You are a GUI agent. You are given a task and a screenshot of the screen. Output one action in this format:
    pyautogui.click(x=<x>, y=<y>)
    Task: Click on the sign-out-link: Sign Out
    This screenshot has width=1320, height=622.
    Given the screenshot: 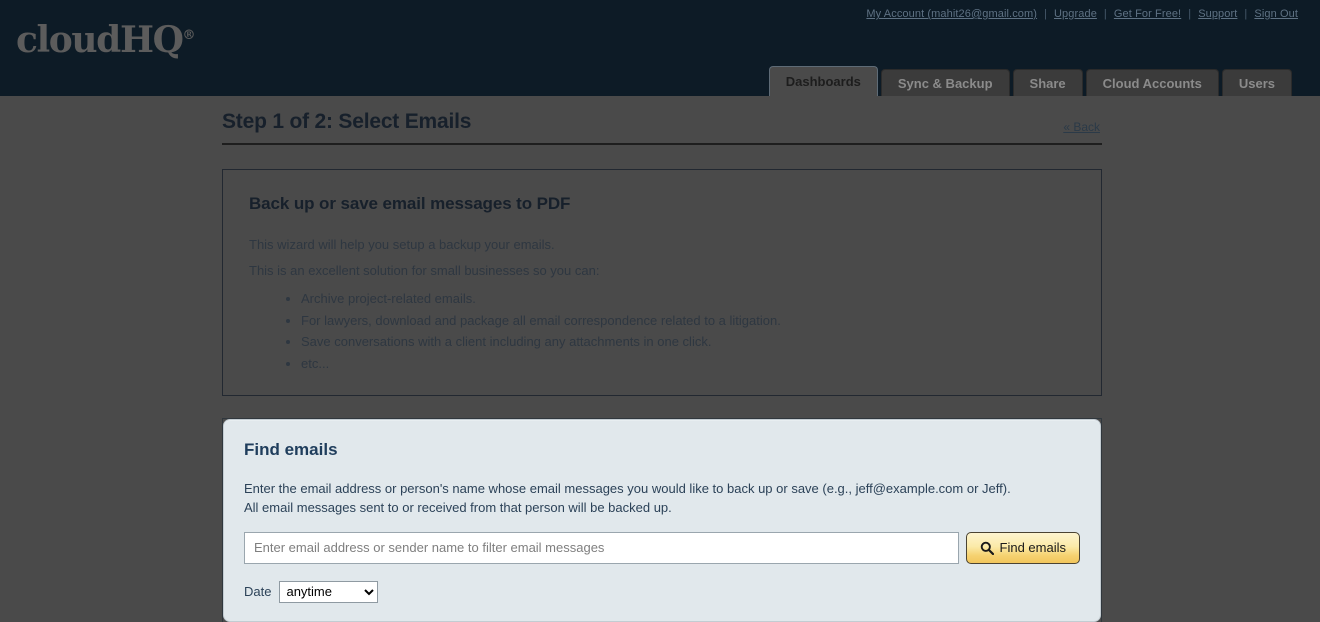 What is the action you would take?
    pyautogui.click(x=1276, y=14)
    